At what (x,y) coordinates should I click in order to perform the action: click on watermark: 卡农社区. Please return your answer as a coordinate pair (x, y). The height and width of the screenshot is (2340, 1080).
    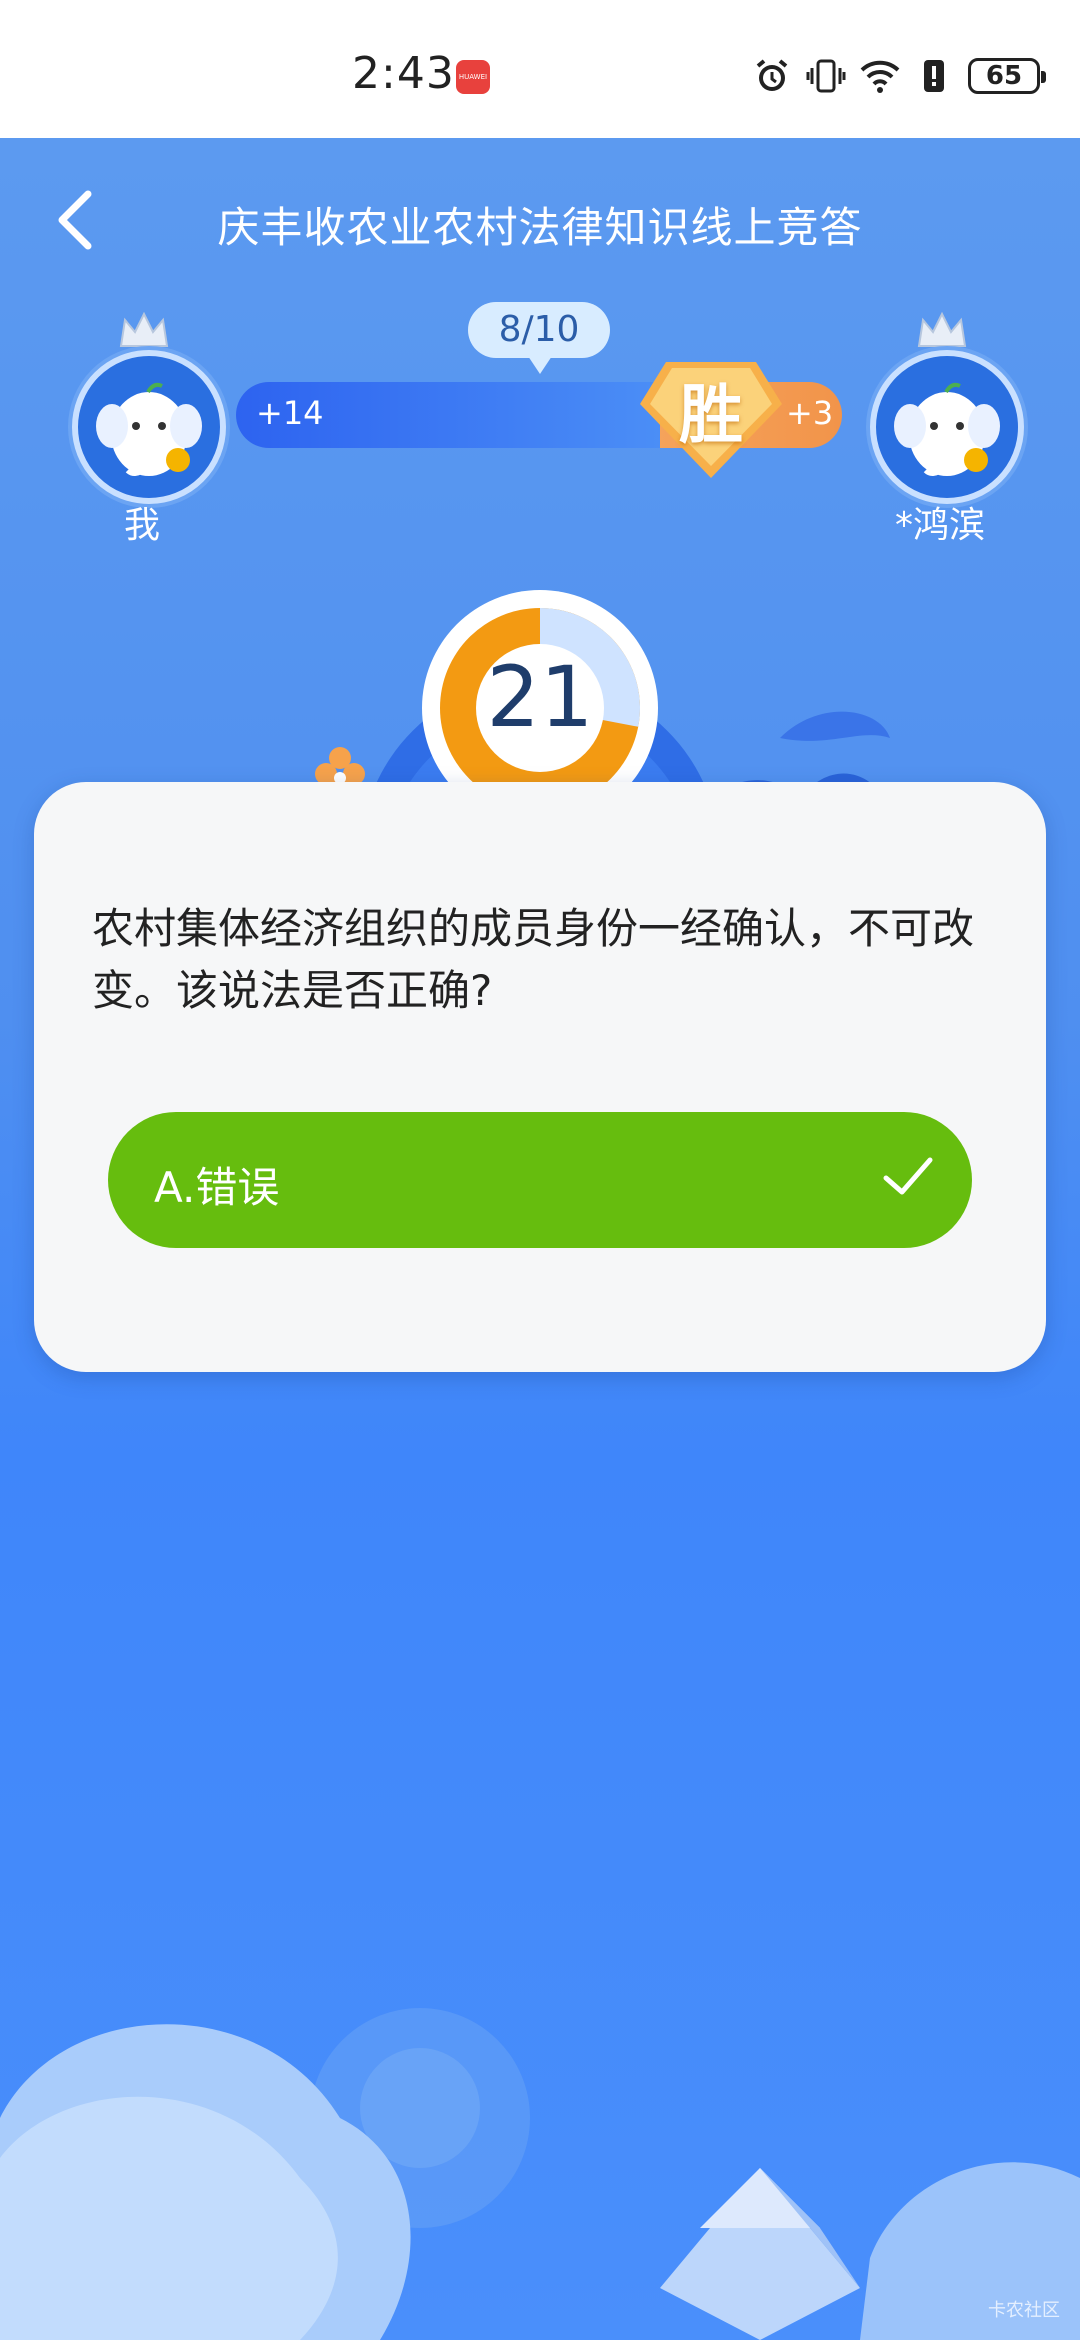
    Looking at the image, I should click on (1024, 2310).